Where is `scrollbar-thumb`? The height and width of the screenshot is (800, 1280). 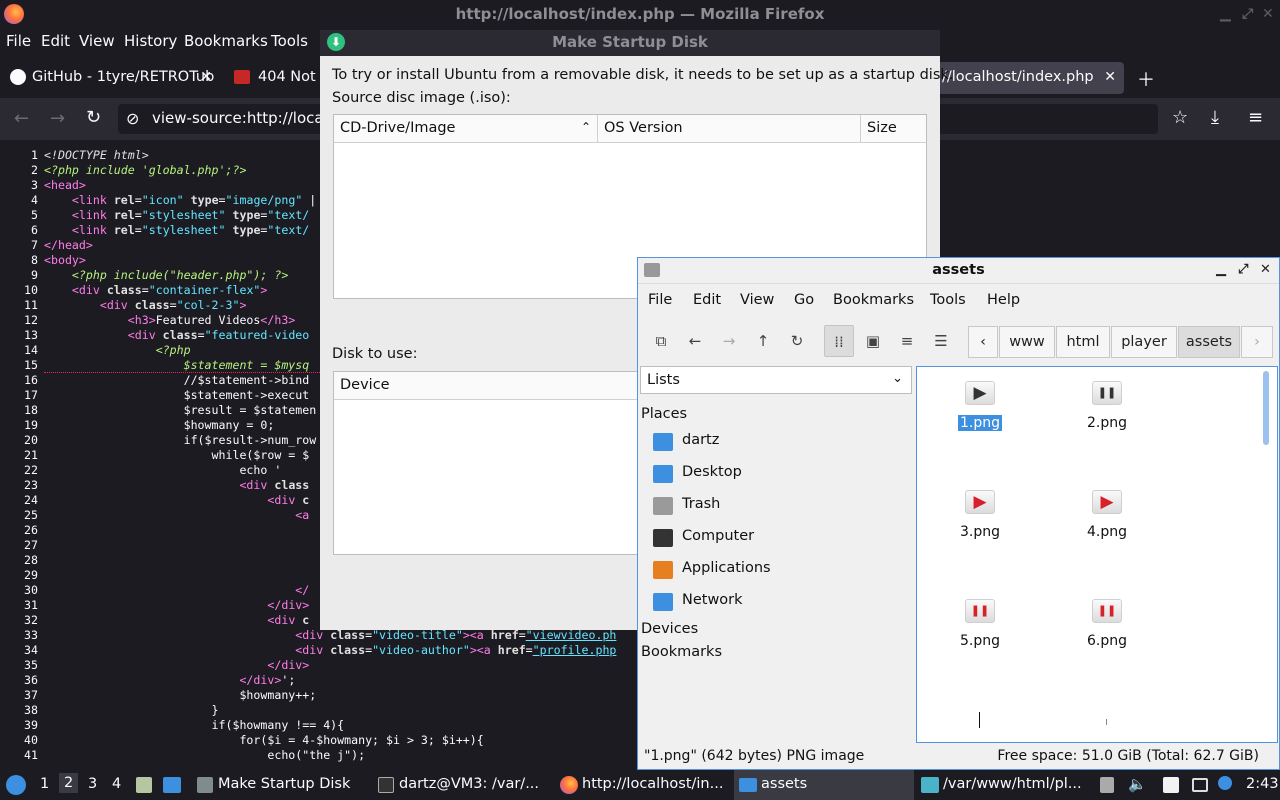
scrollbar-thumb is located at coordinates (1266, 408).